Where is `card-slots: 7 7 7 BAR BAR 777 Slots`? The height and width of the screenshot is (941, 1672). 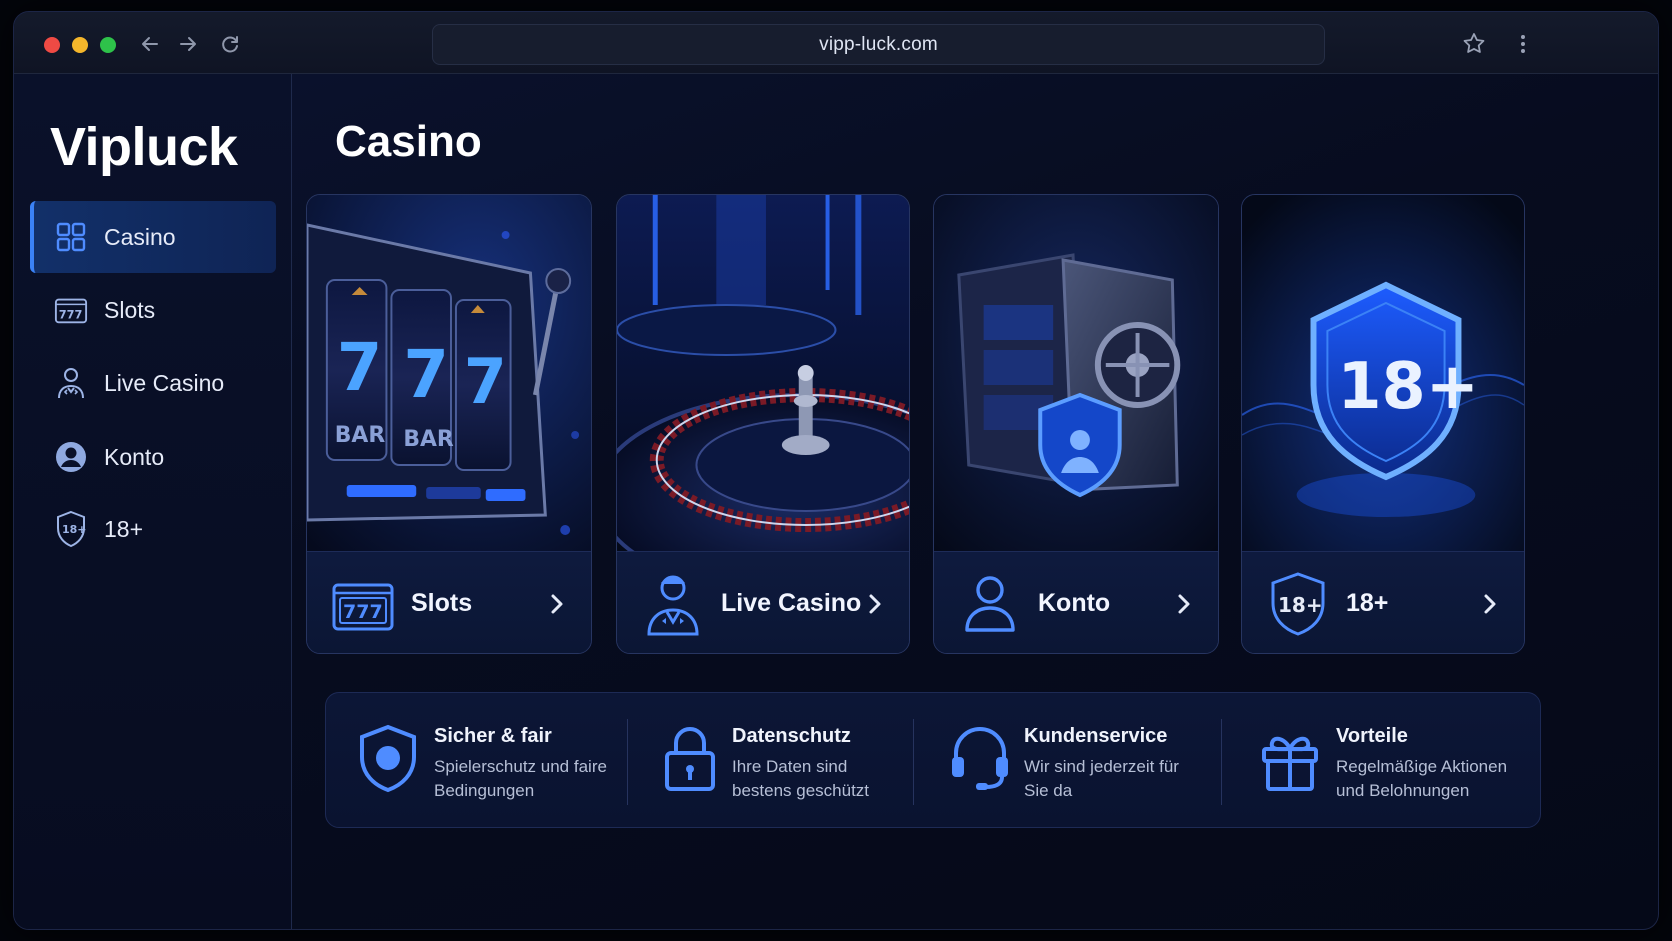
card-slots: 7 7 7 BAR BAR 777 Slots is located at coordinates (449, 424).